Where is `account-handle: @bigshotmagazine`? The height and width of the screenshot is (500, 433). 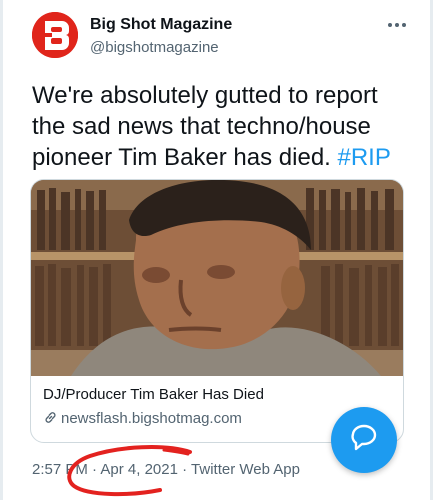 account-handle: @bigshotmagazine is located at coordinates (154, 47).